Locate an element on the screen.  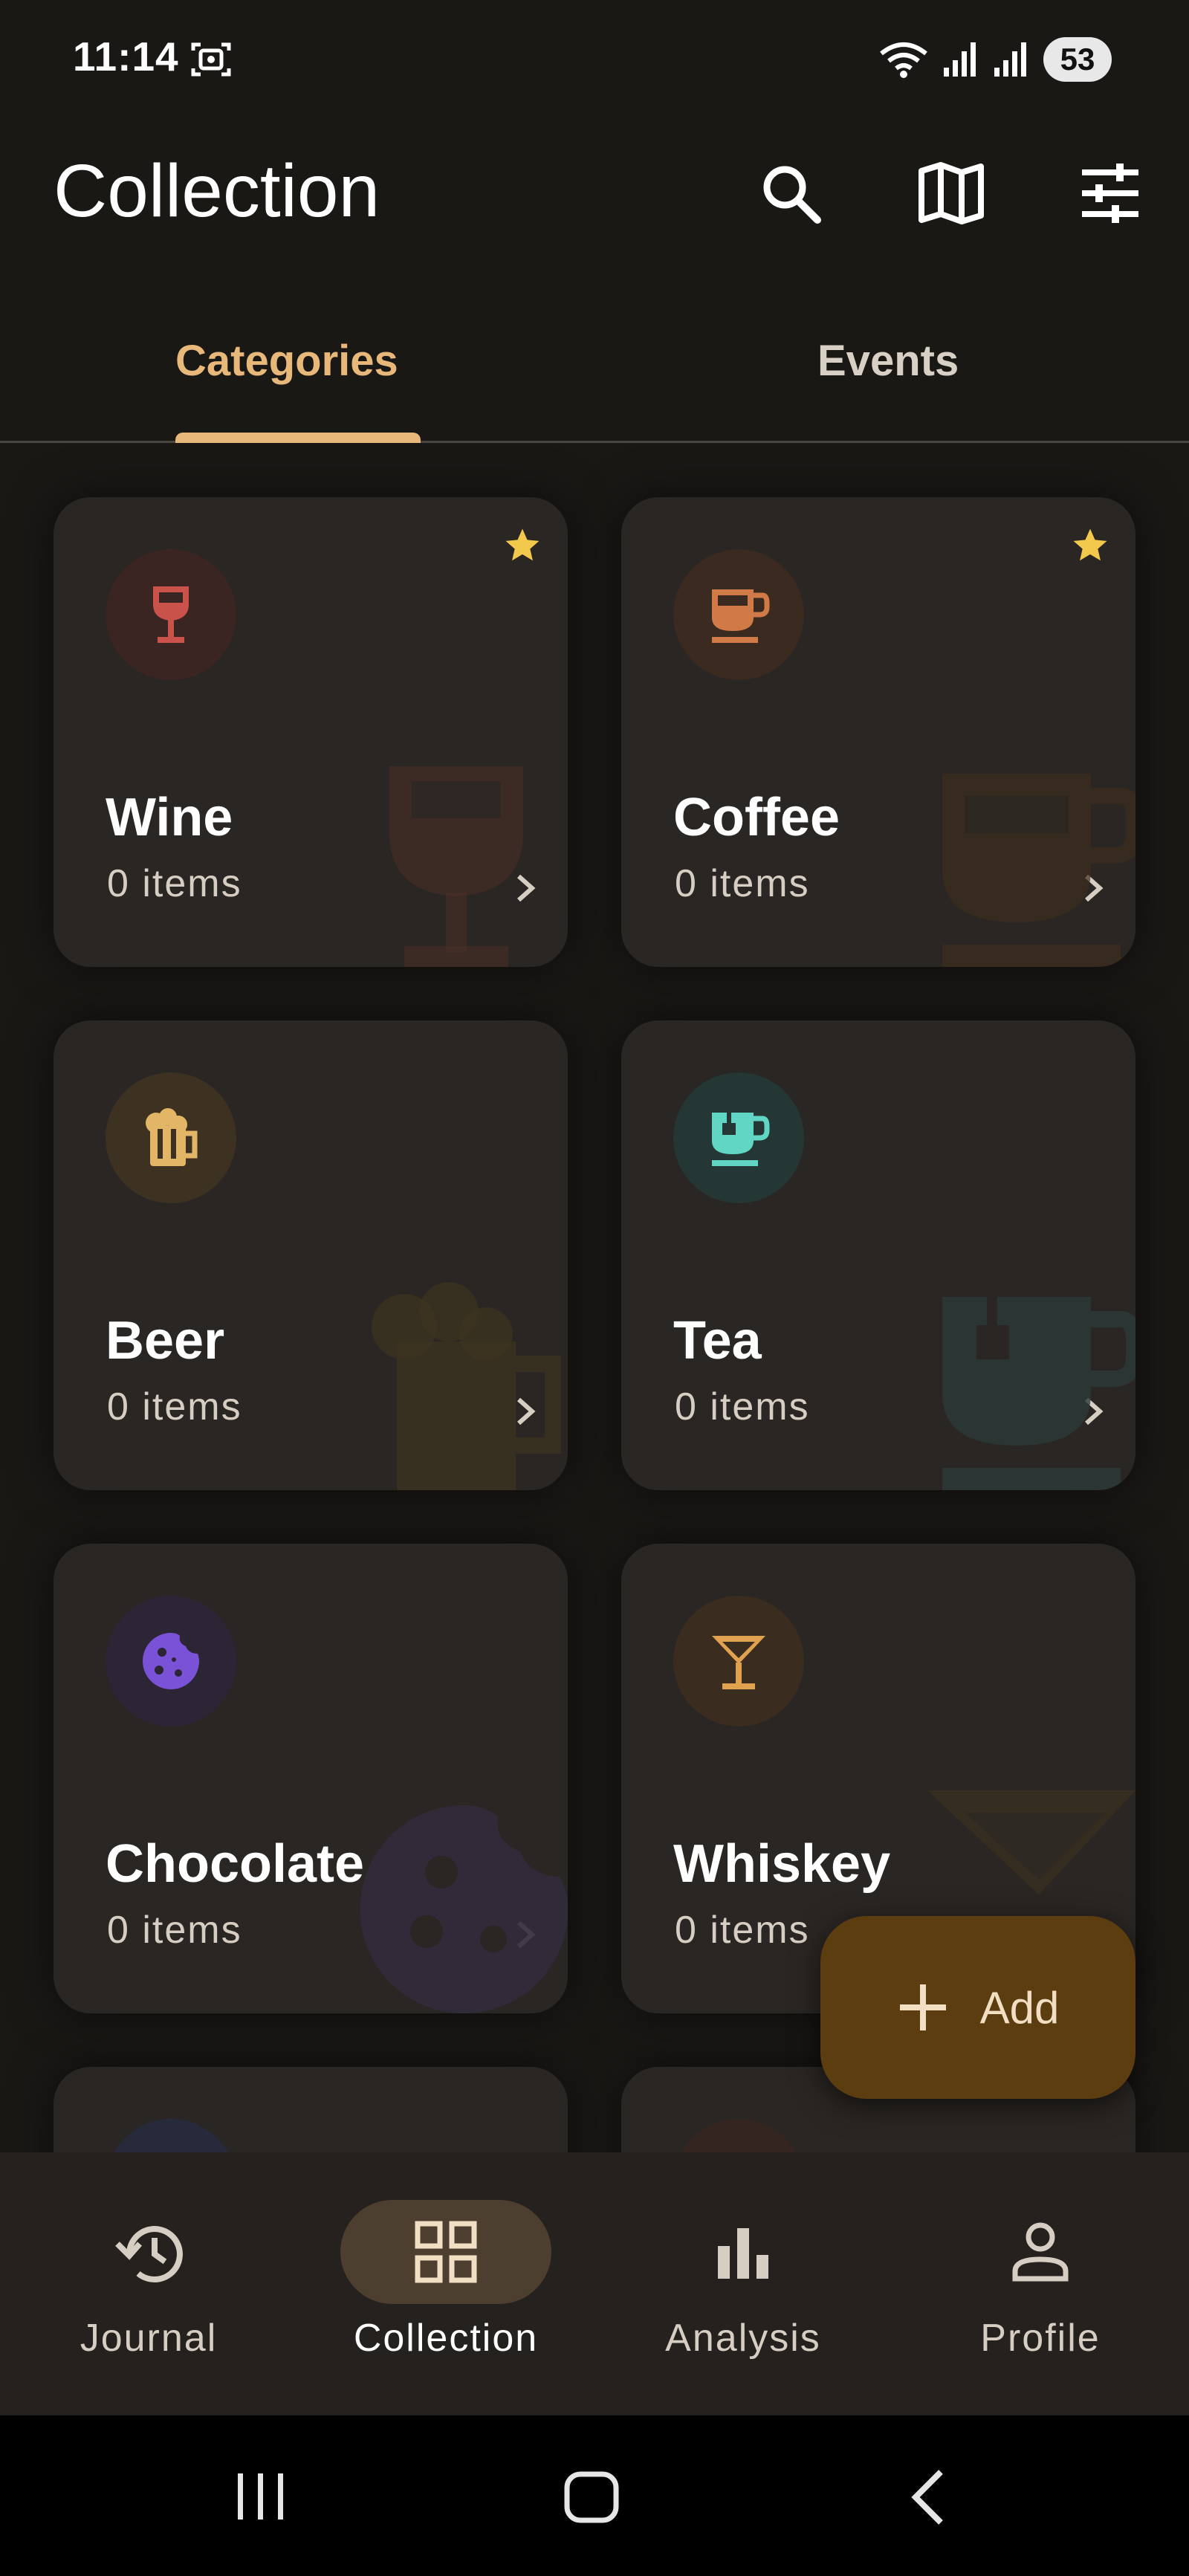
home-icon is located at coordinates (592, 2497).